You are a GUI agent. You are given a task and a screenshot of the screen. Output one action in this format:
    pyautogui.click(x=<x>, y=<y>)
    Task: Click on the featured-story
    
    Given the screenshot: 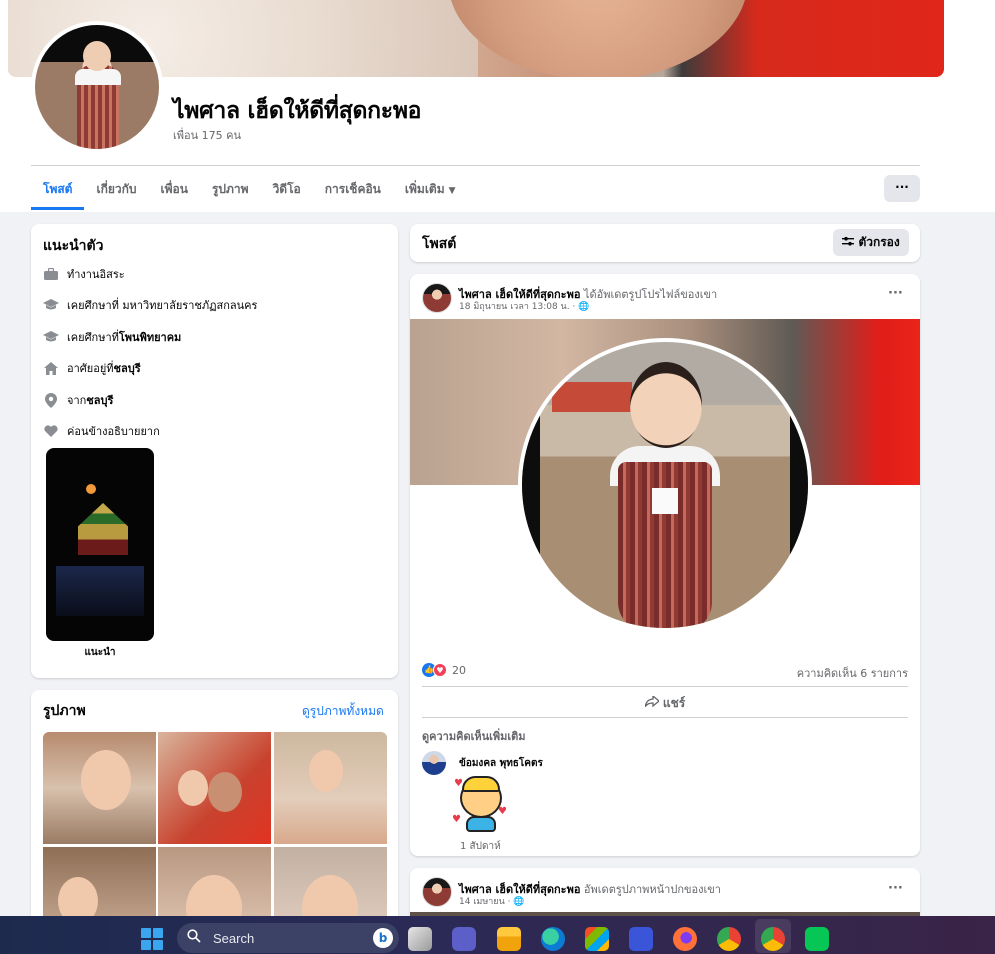 What is the action you would take?
    pyautogui.click(x=100, y=544)
    